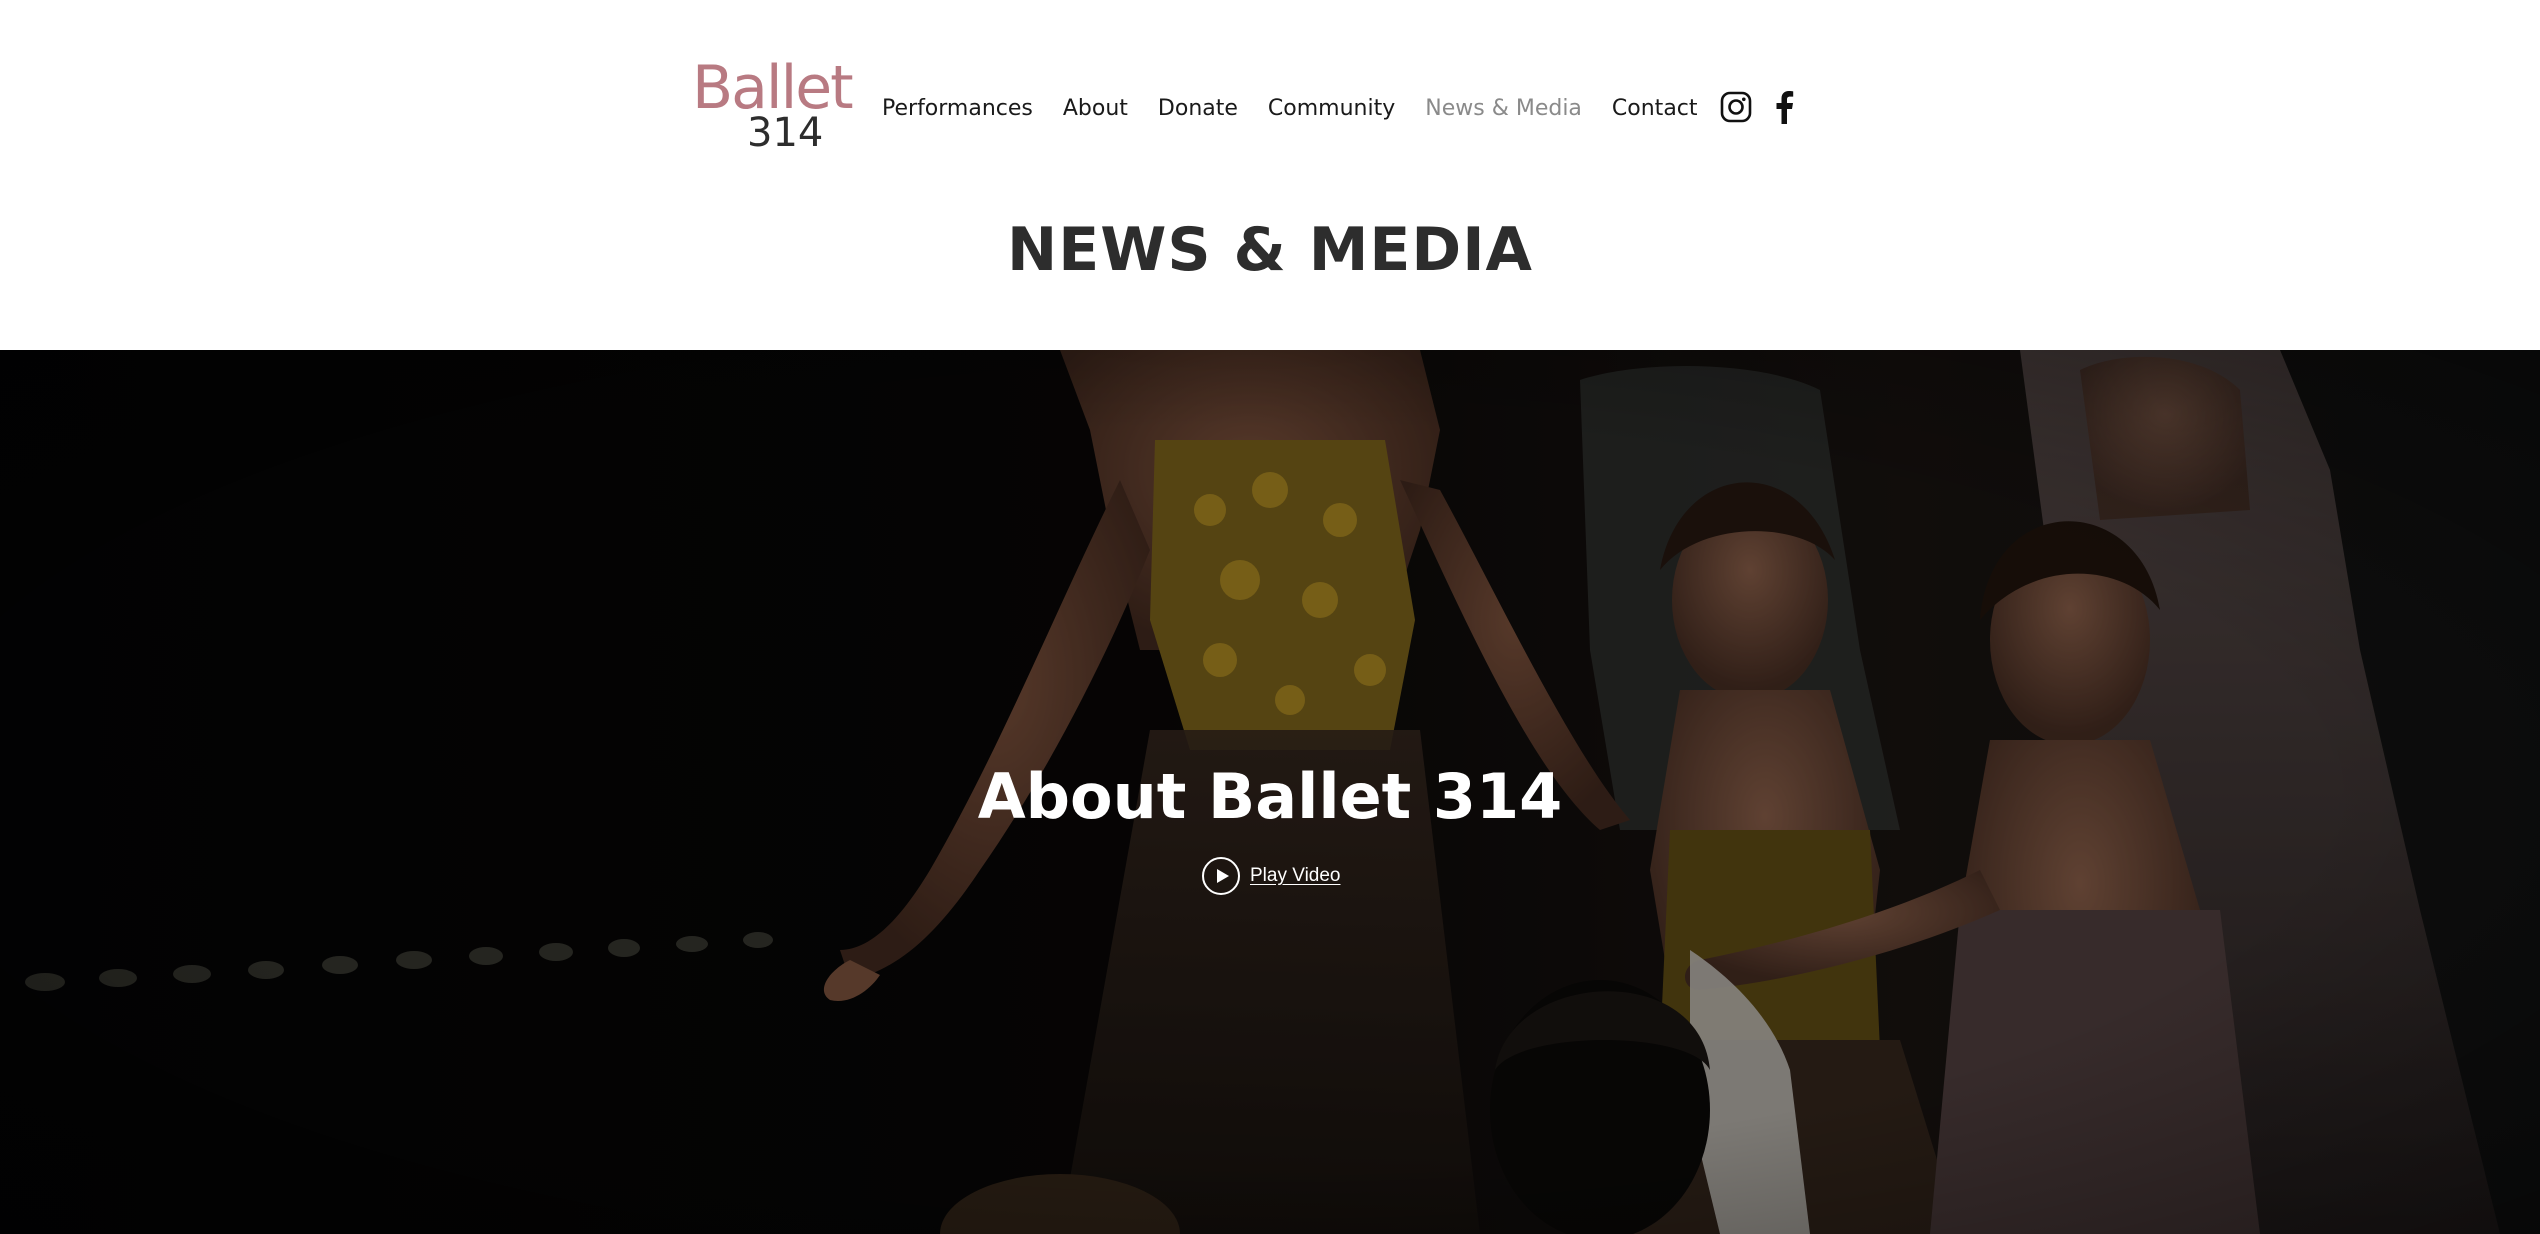 This screenshot has width=2540, height=1234. Describe the element at coordinates (1503, 108) in the screenshot. I see `nav-item-news-media: News & Media` at that location.